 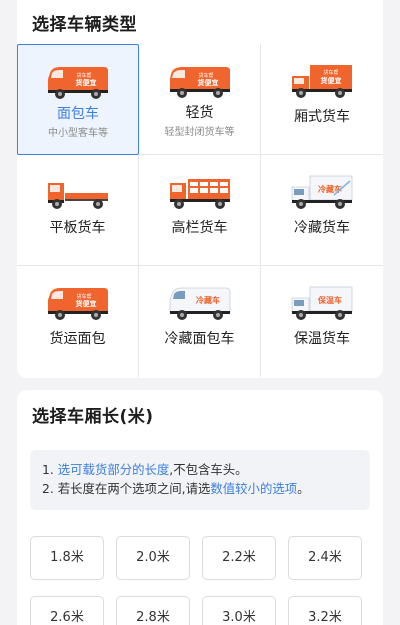 What do you see at coordinates (78, 321) in the screenshot?
I see `vehicle-option-cargo-van: 货车帮 货便宜 货运面包` at bounding box center [78, 321].